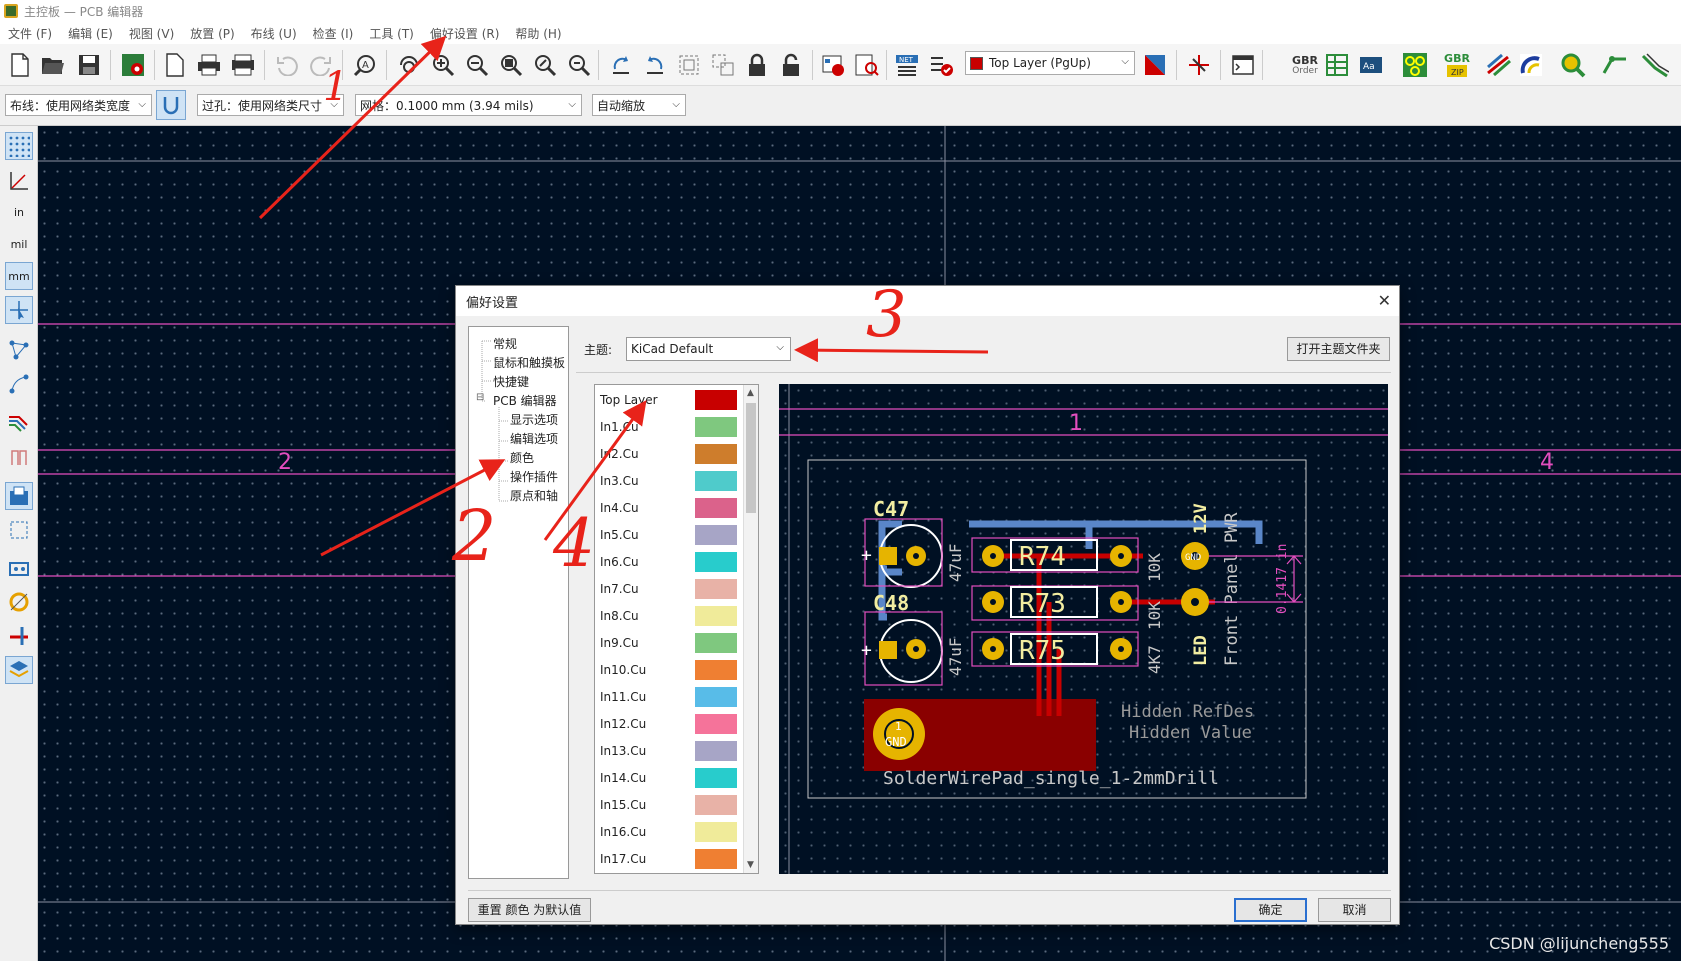  I want to click on rotate-ccw-icon, so click(621, 65).